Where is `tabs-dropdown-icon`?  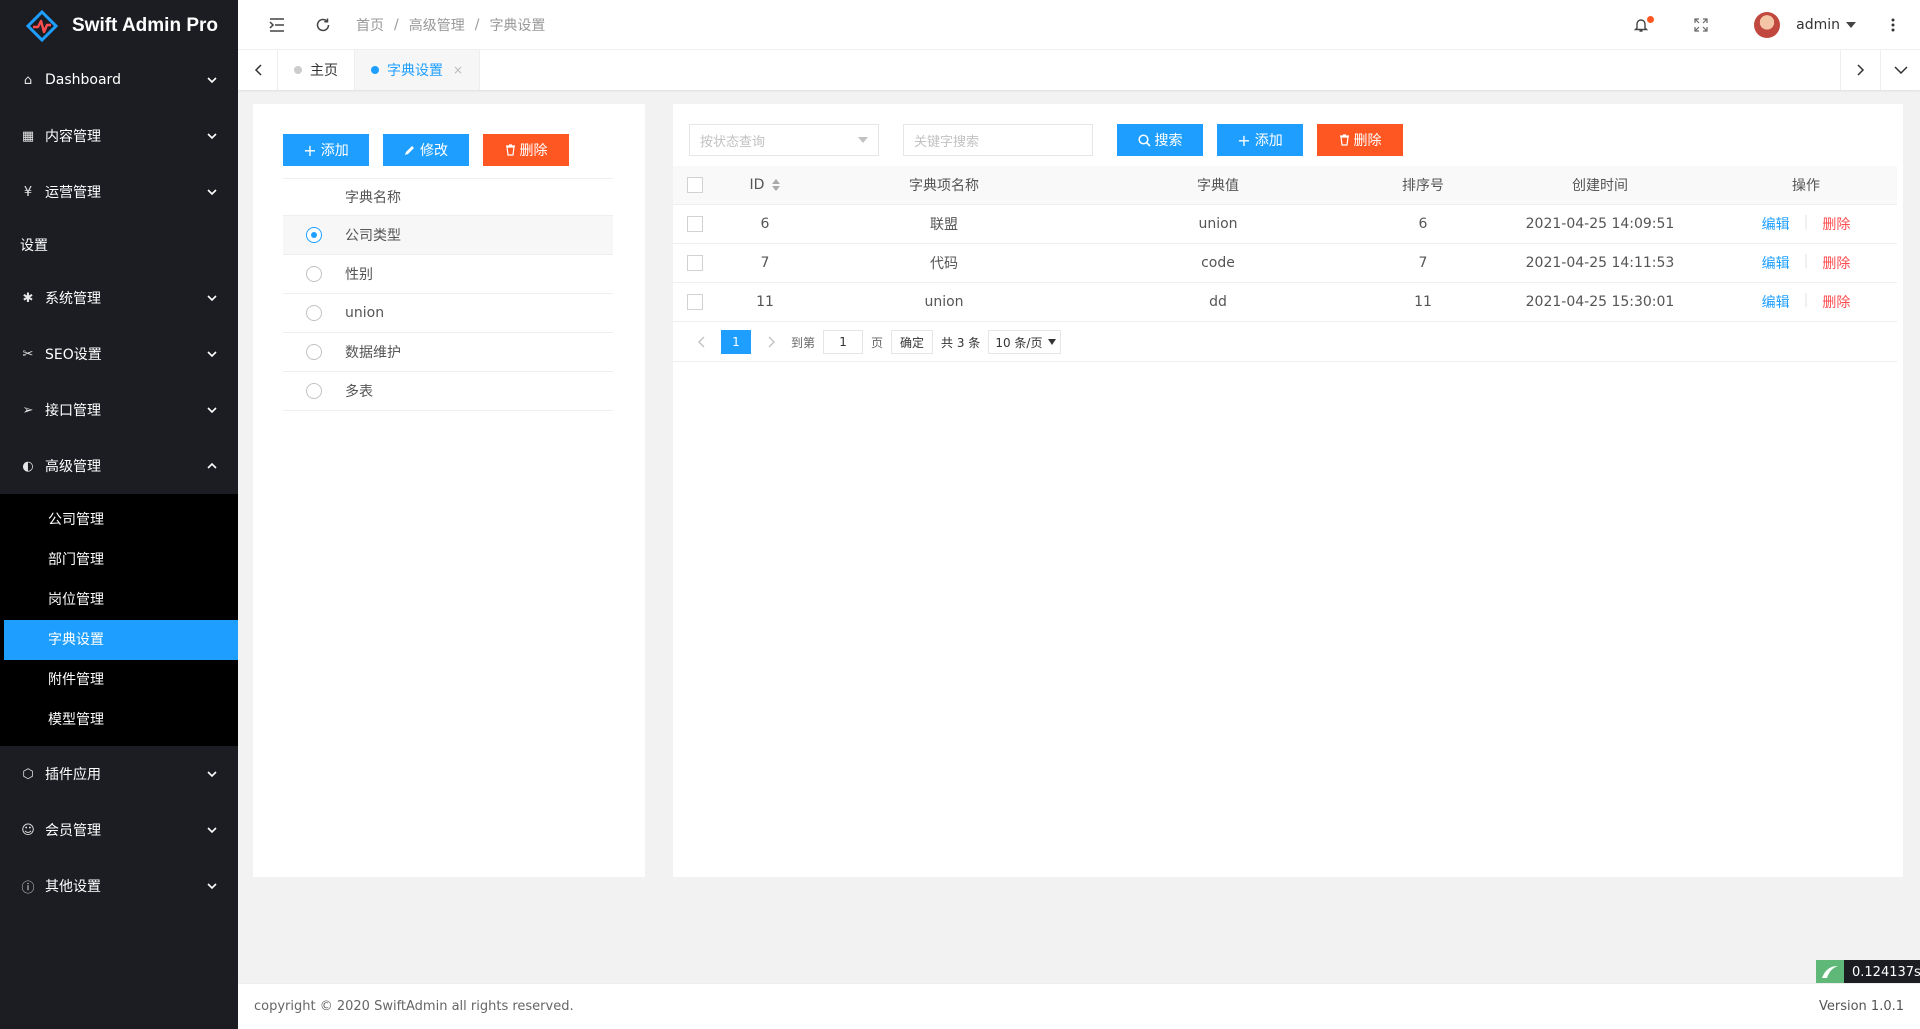
tabs-dropdown-icon is located at coordinates (1900, 70).